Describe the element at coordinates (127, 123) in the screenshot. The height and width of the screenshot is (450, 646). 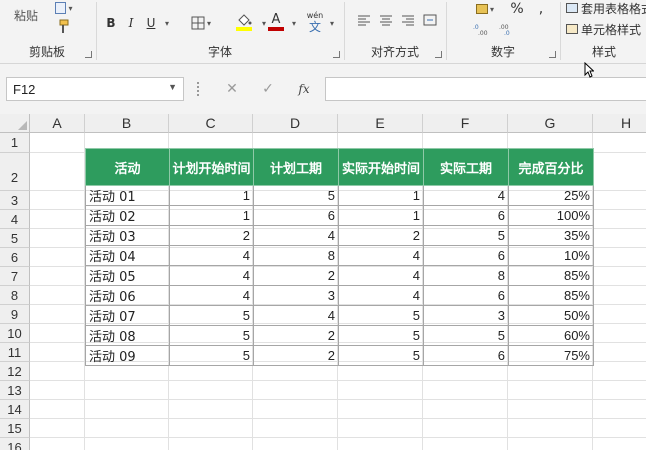
I see `column-header-b: B` at that location.